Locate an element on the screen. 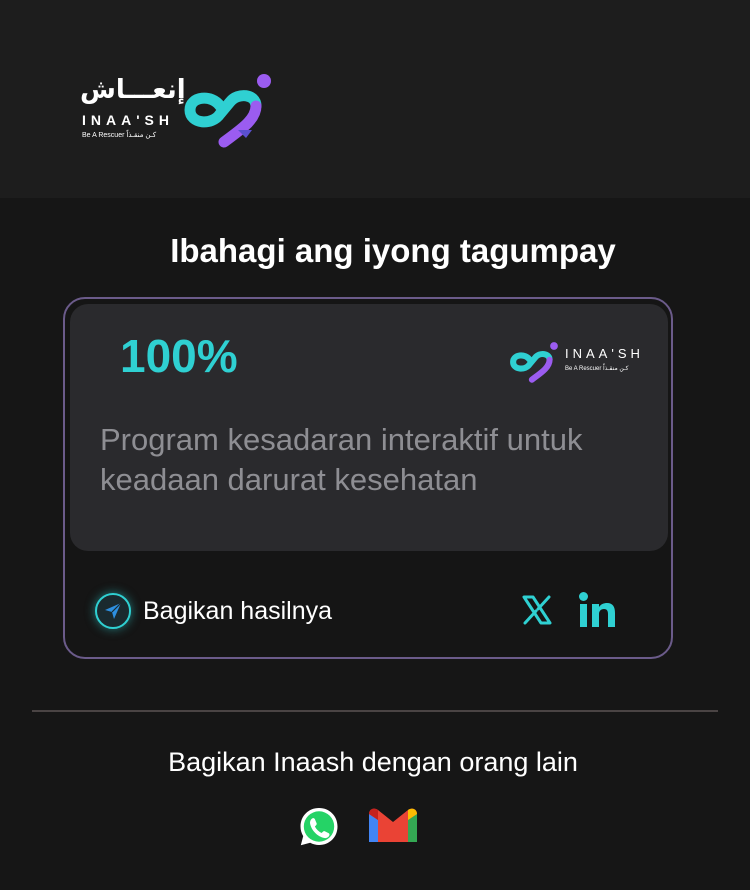 The width and height of the screenshot is (750, 890). divider is located at coordinates (375, 711).